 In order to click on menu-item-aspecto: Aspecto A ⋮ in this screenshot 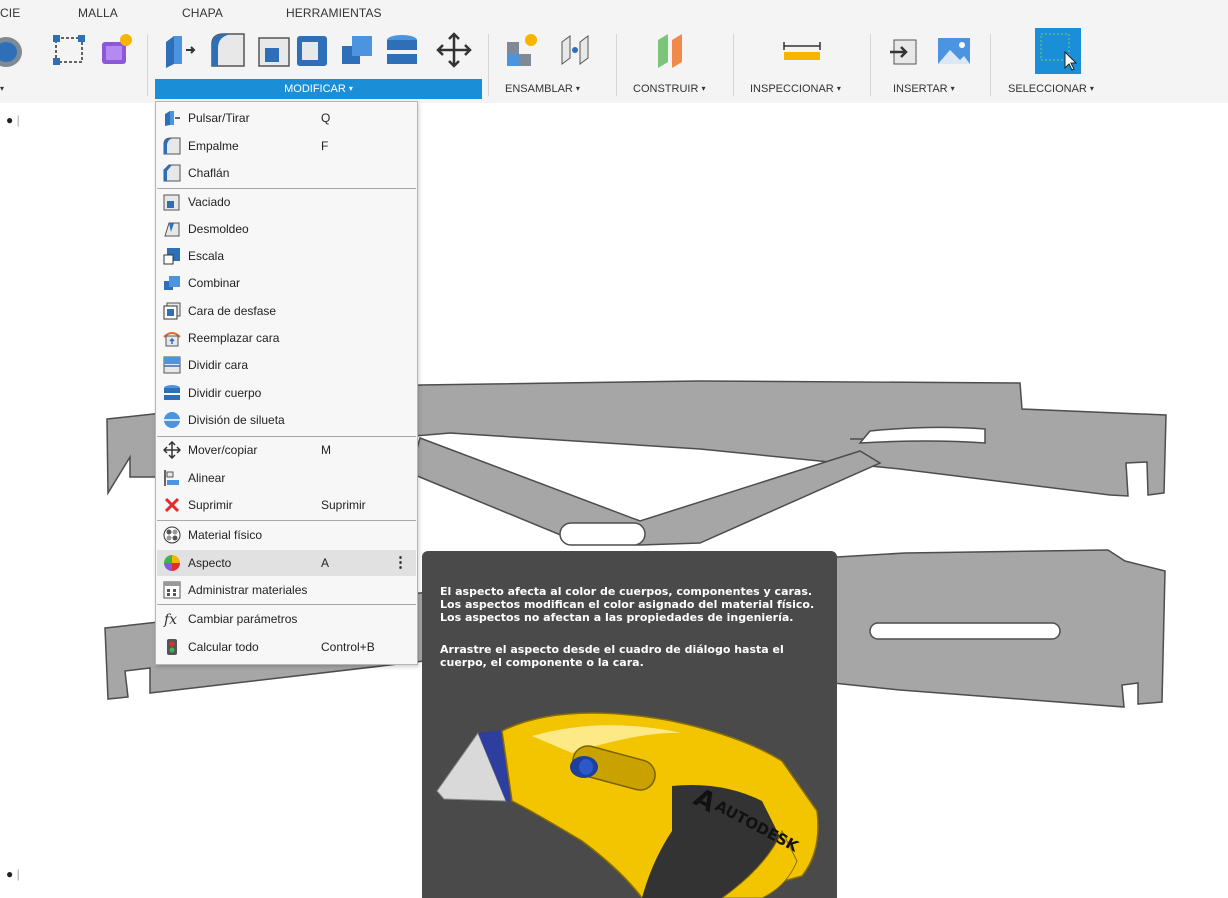, I will do `click(286, 563)`.